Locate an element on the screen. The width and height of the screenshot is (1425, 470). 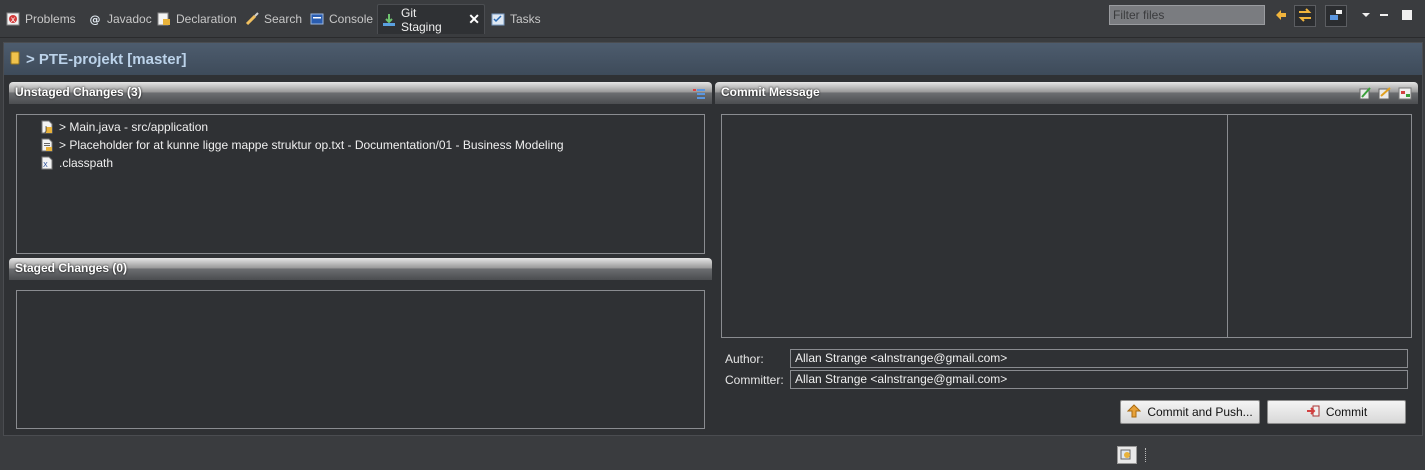
compare-mode-button is located at coordinates (1305, 16).